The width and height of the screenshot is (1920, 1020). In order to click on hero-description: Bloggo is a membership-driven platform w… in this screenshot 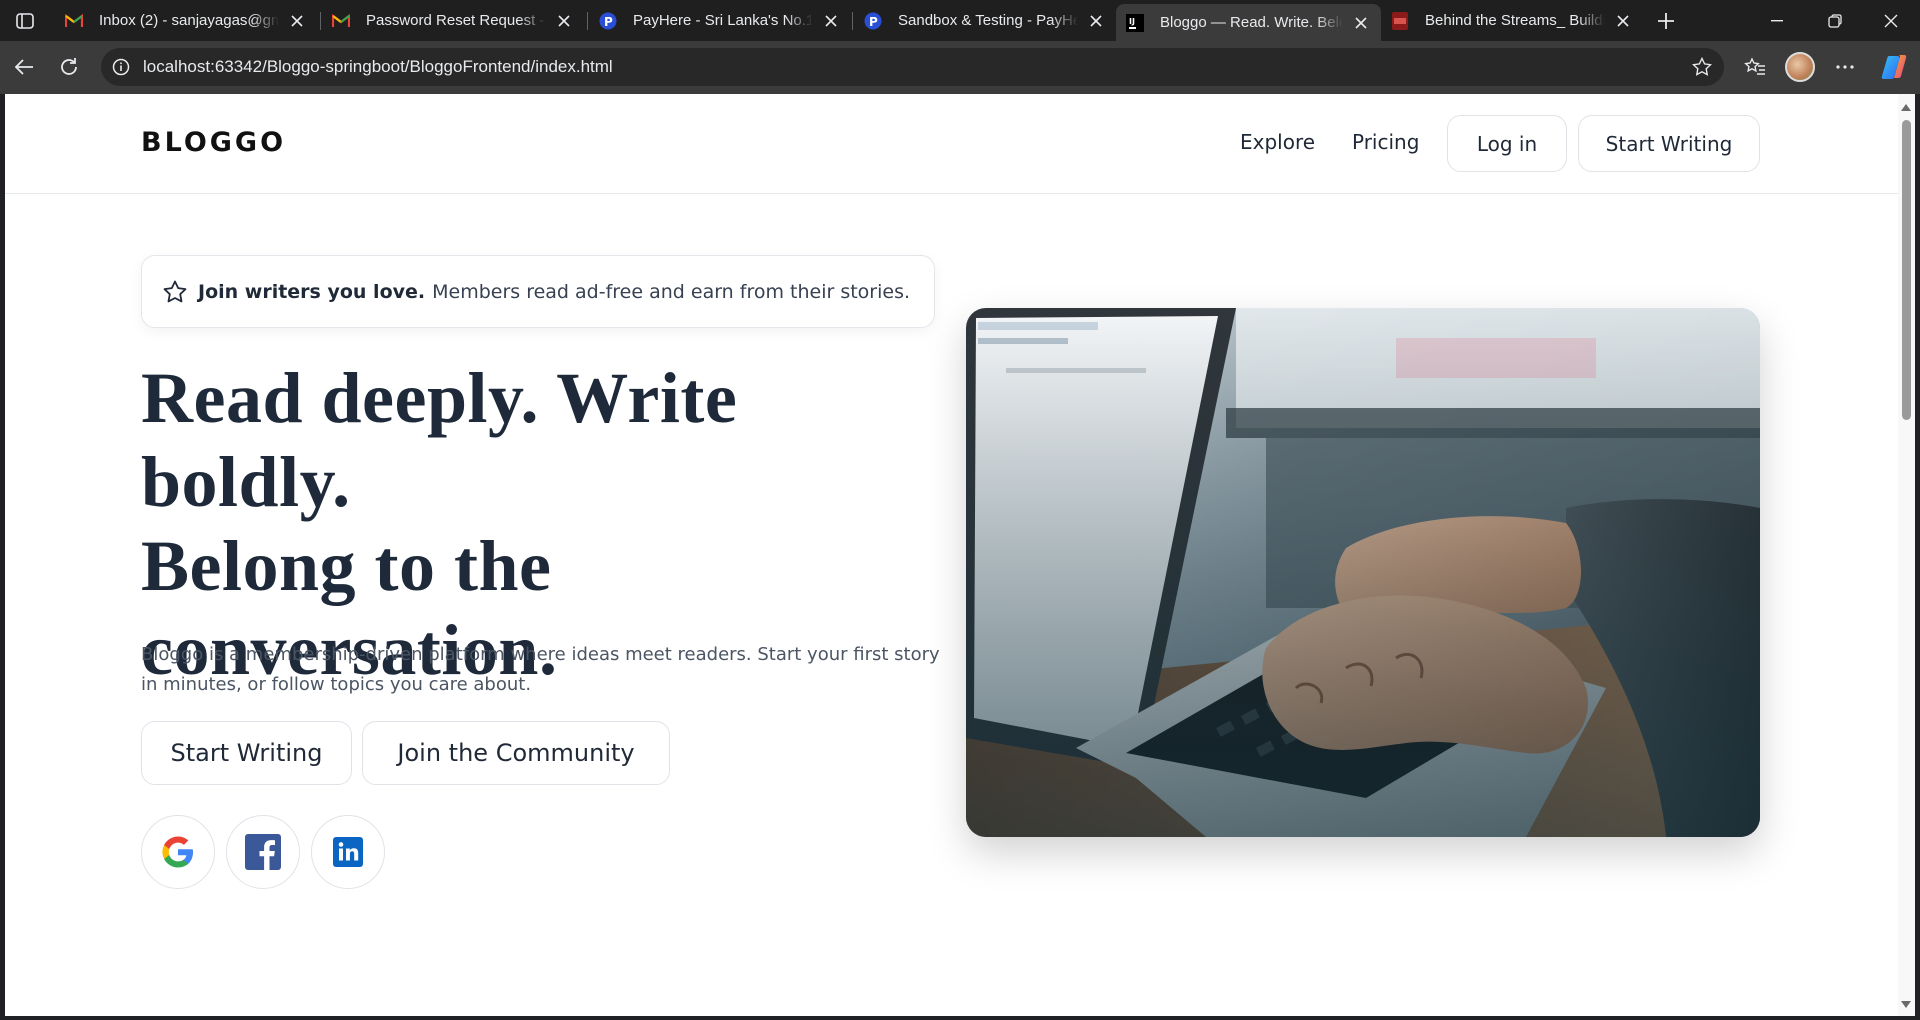, I will do `click(540, 669)`.